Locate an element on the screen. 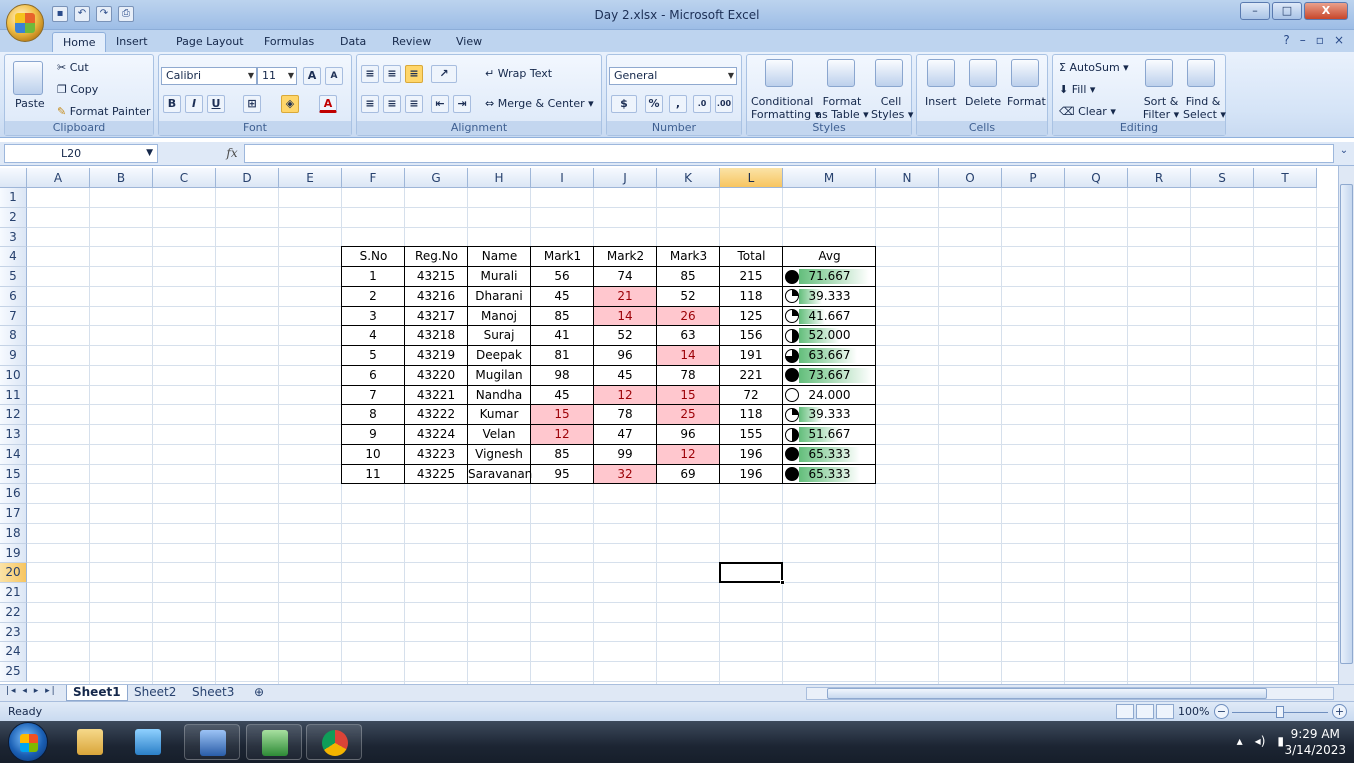 Image resolution: width=1354 pixels, height=763 pixels. insert-cells-icon is located at coordinates (941, 73).